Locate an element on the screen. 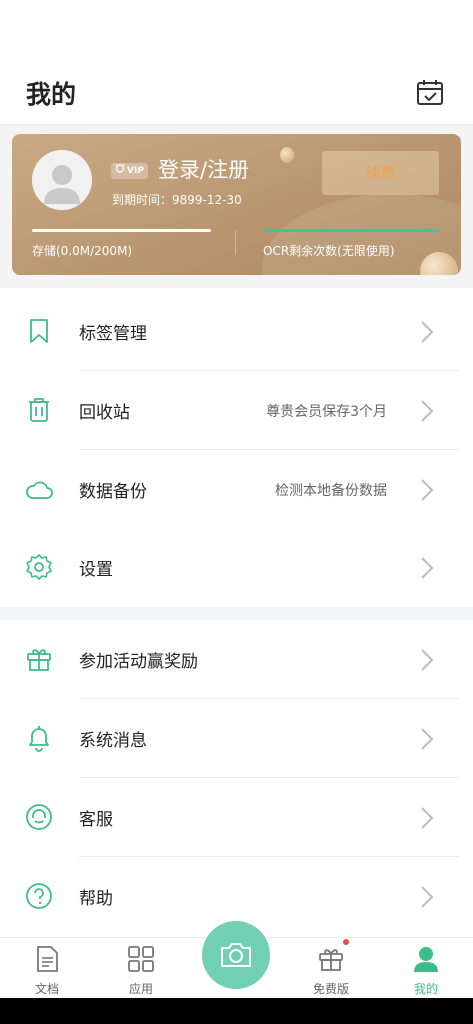  menu-hint: 尊贵会员保存3个月 is located at coordinates (326, 412).